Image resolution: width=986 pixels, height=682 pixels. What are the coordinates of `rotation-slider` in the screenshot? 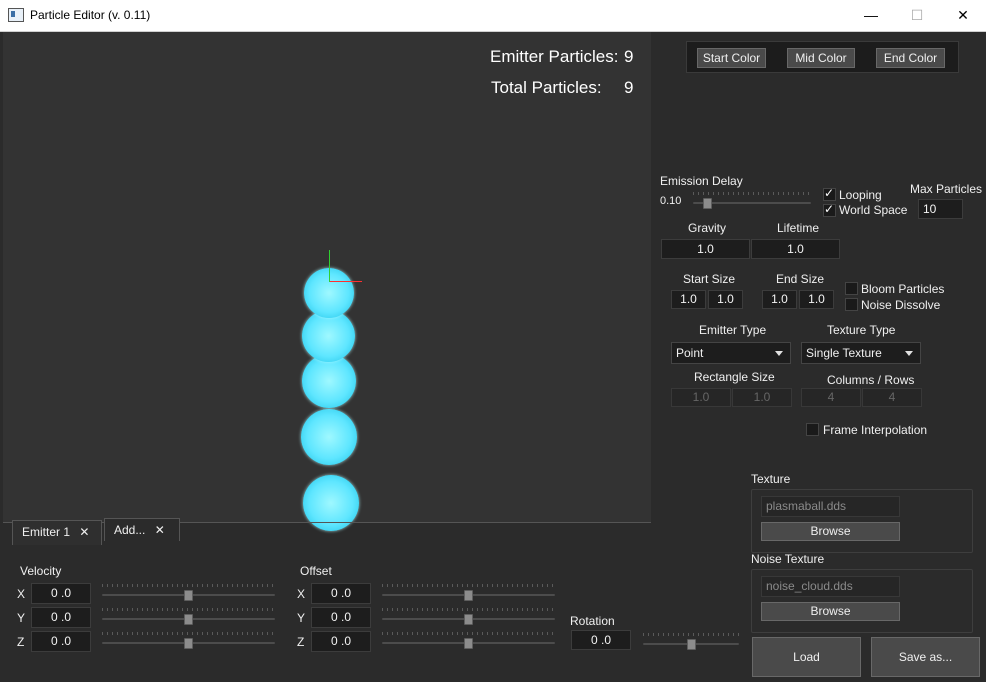 It's located at (691, 641).